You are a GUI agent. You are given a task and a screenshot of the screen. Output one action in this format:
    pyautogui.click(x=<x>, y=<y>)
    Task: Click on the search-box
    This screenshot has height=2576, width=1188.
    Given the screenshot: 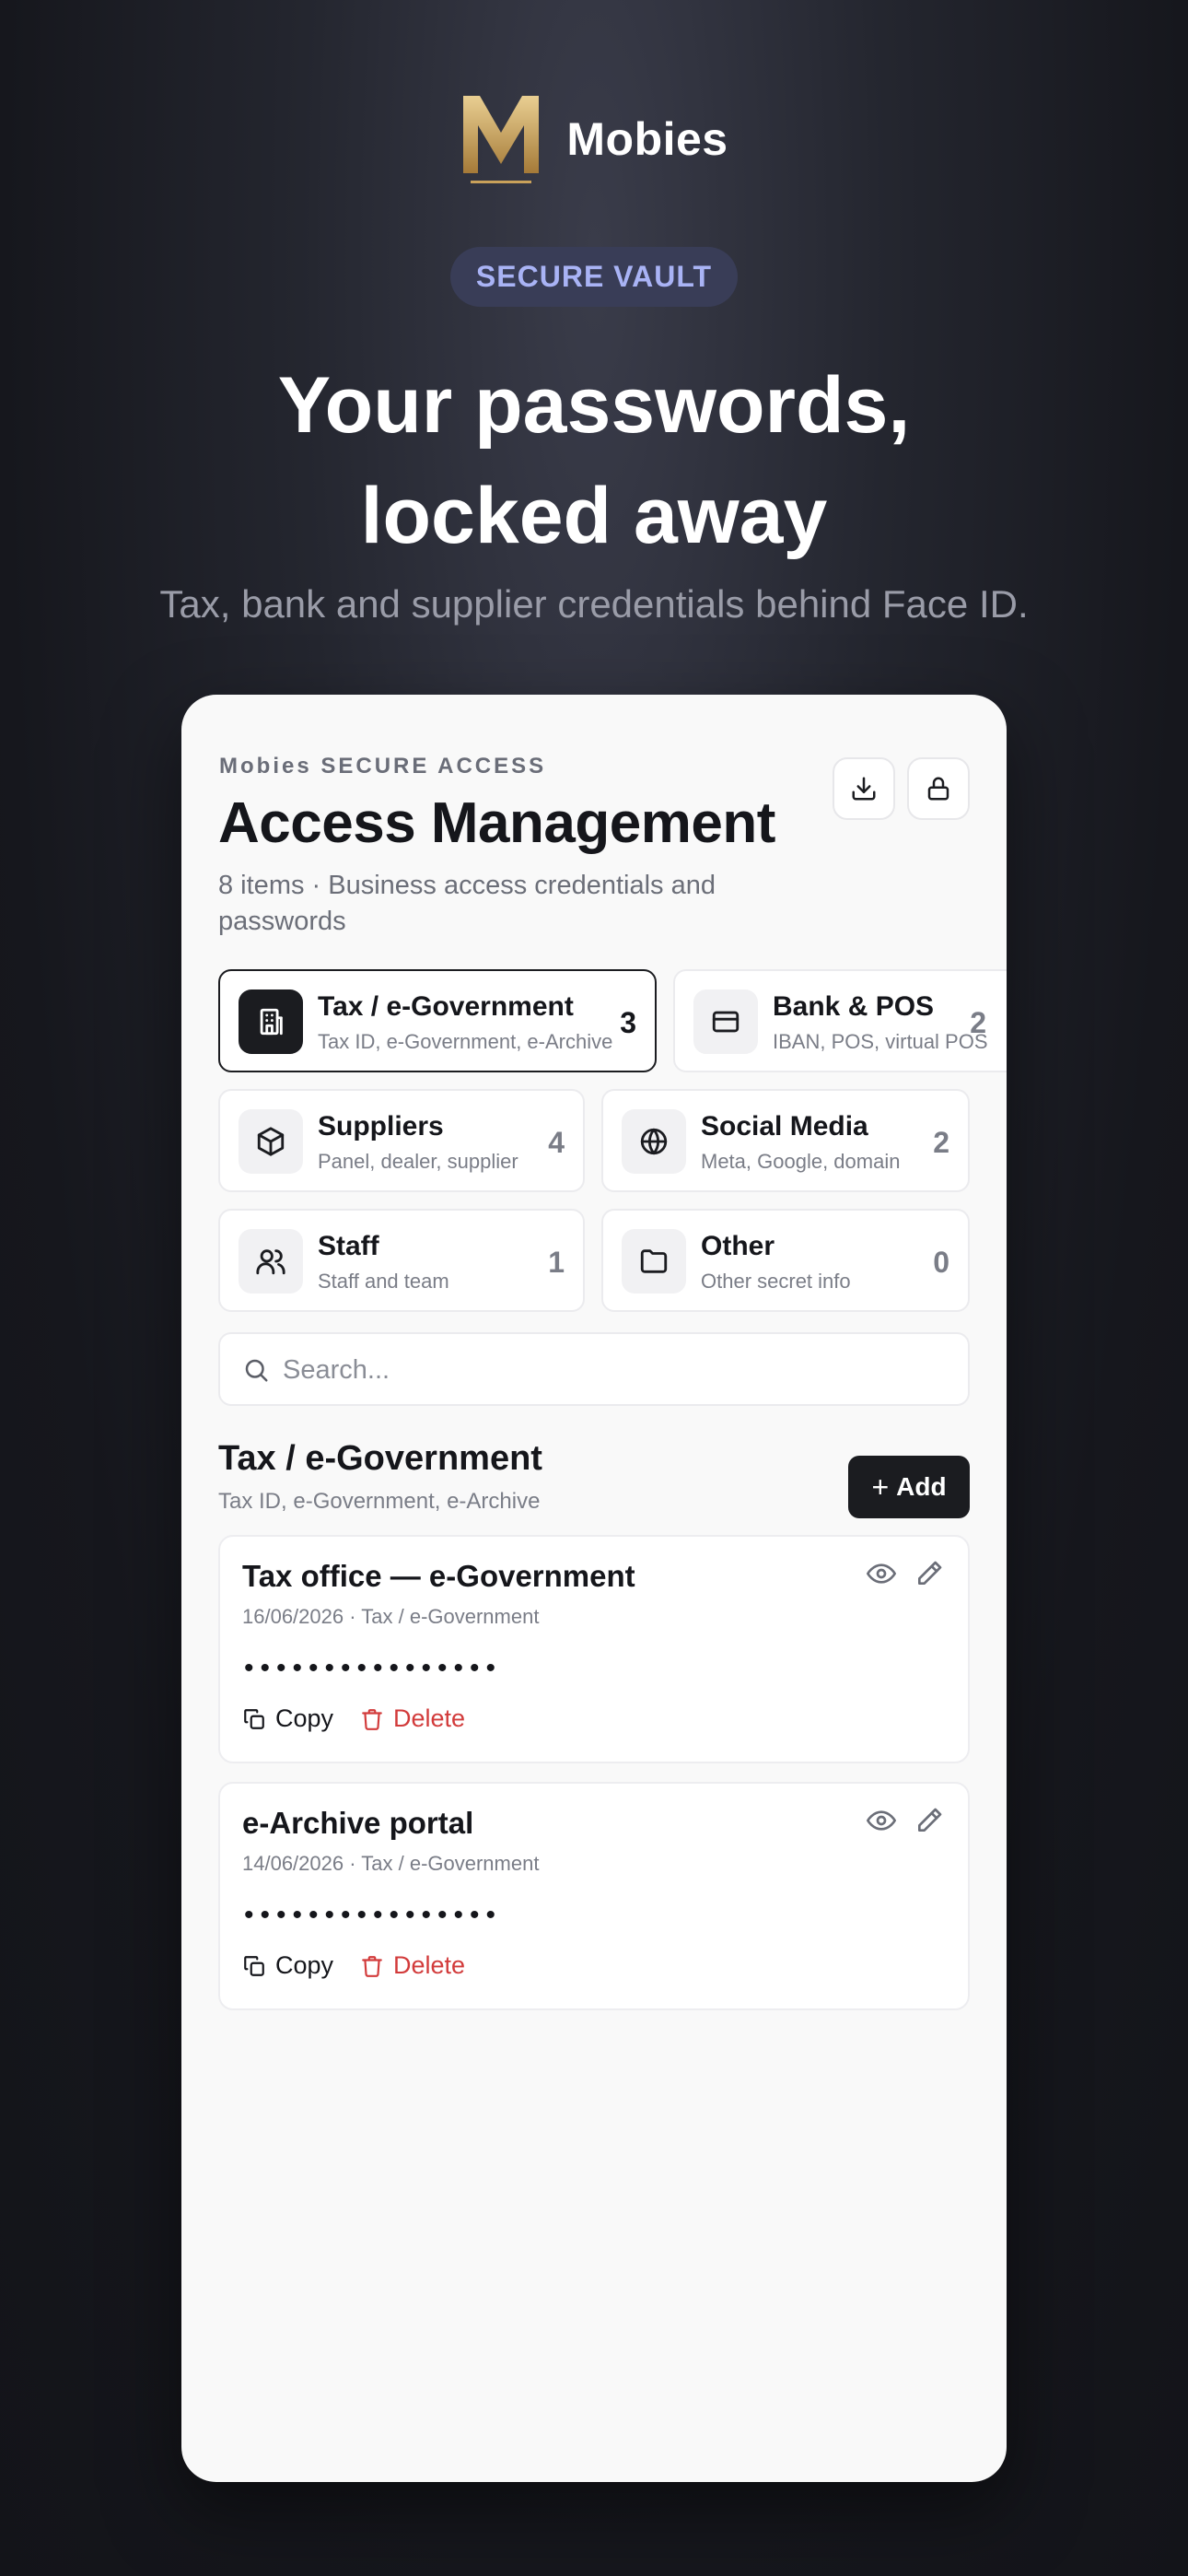 What is the action you would take?
    pyautogui.click(x=594, y=1369)
    